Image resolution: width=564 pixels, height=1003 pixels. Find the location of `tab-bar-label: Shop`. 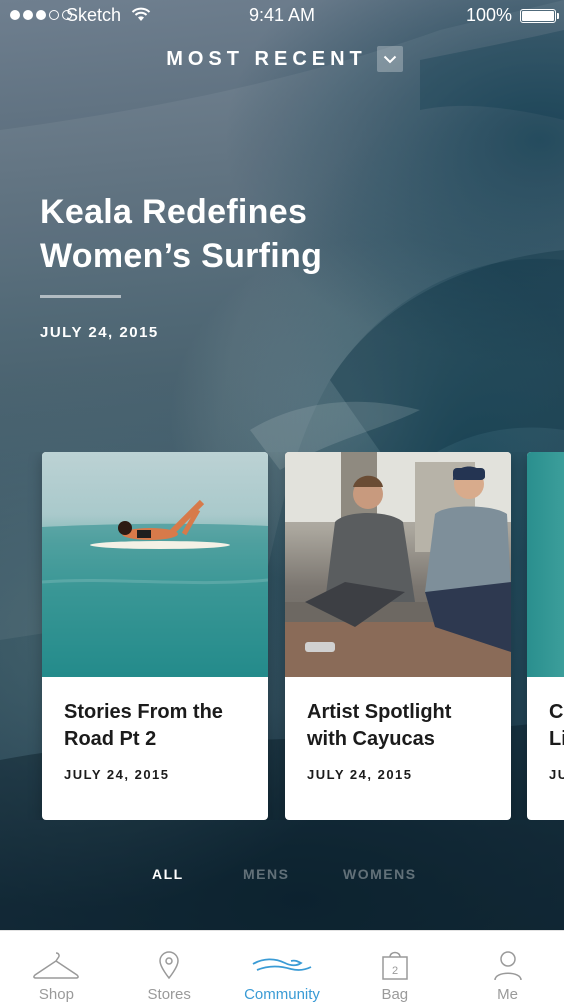

tab-bar-label: Shop is located at coordinates (56, 994).